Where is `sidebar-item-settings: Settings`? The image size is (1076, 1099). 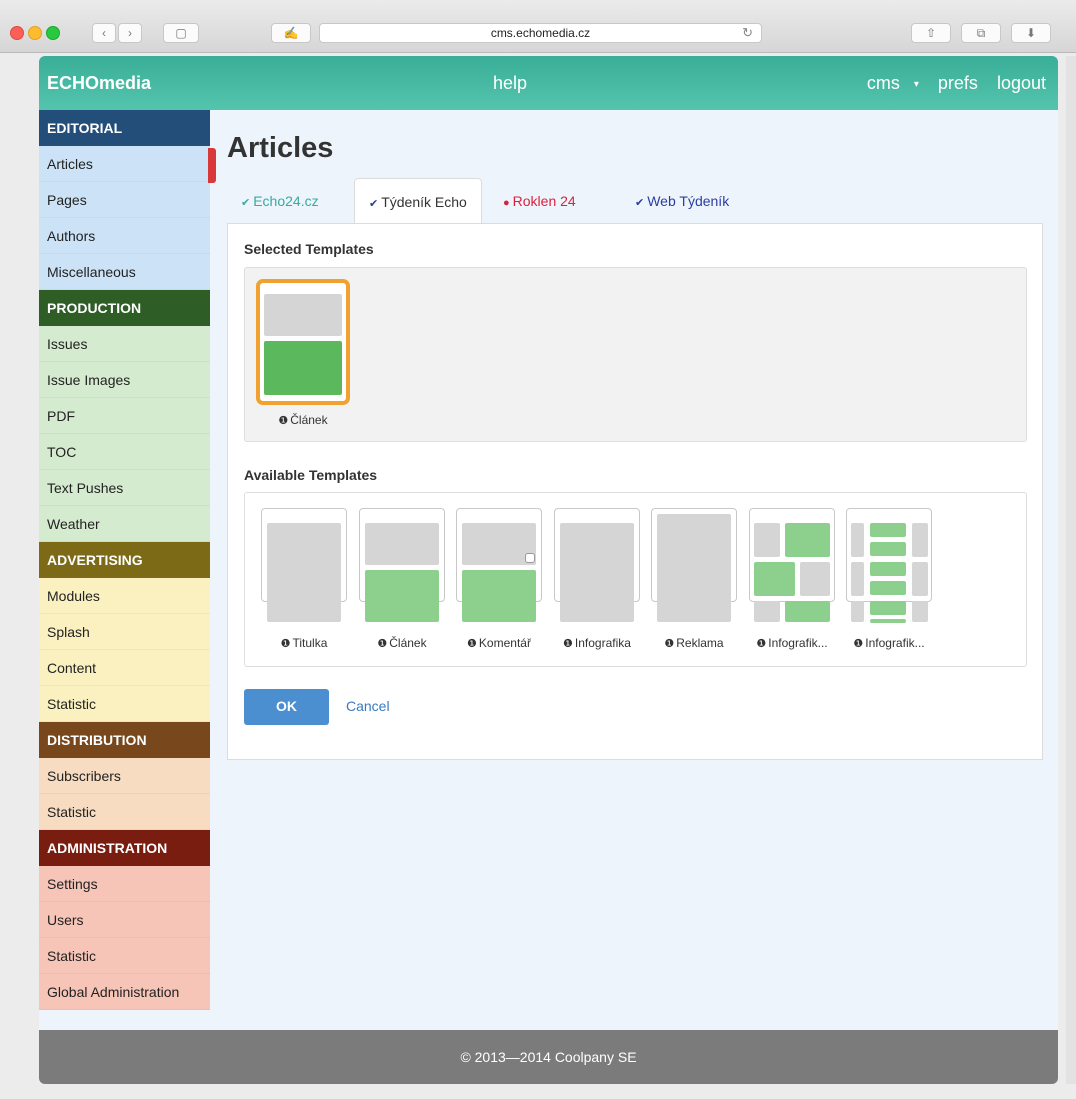 sidebar-item-settings: Settings is located at coordinates (124, 884).